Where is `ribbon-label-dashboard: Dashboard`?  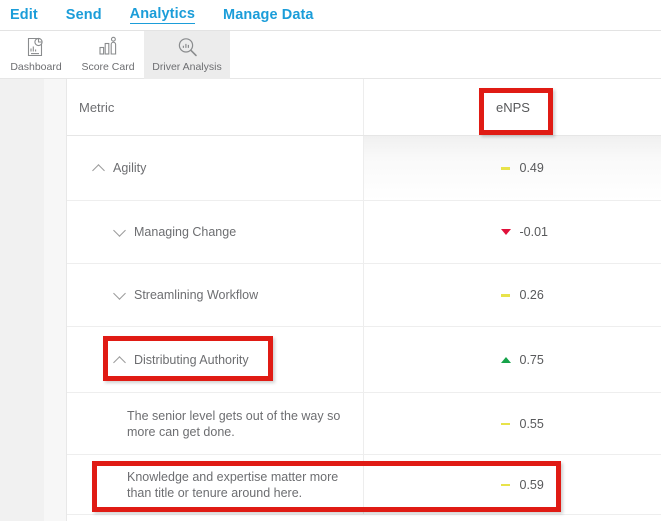 ribbon-label-dashboard: Dashboard is located at coordinates (36, 67).